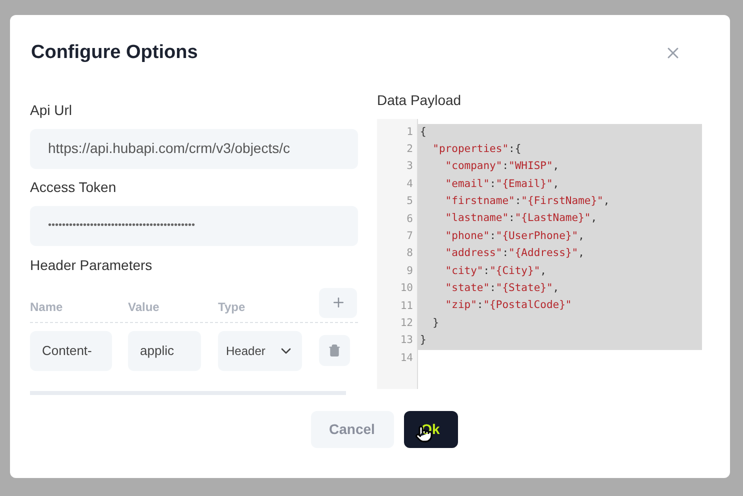 This screenshot has width=743, height=496. What do you see at coordinates (47, 307) in the screenshot?
I see `column-header: Name` at bounding box center [47, 307].